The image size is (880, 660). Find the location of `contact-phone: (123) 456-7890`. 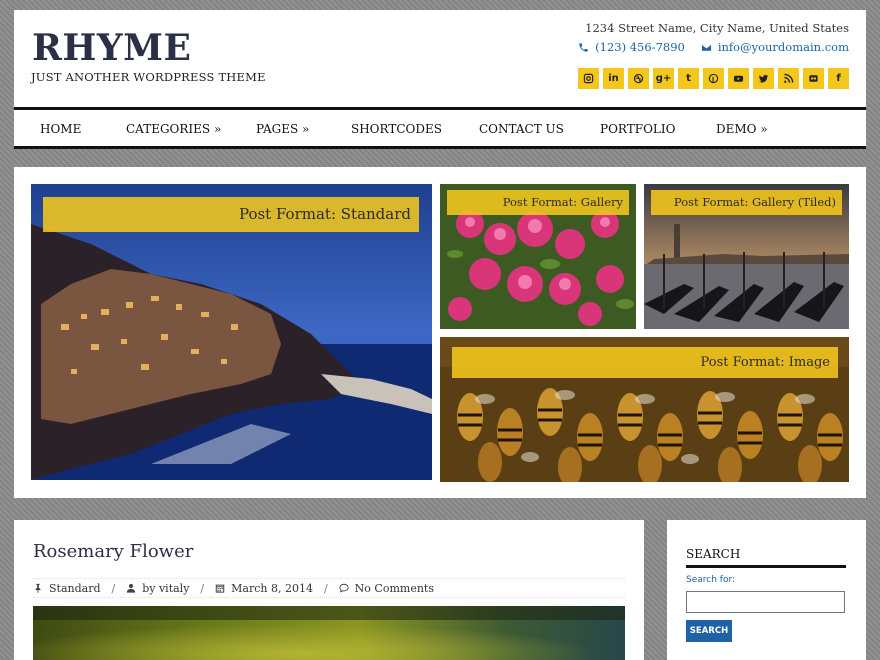

contact-phone: (123) 456-7890 is located at coordinates (631, 47).